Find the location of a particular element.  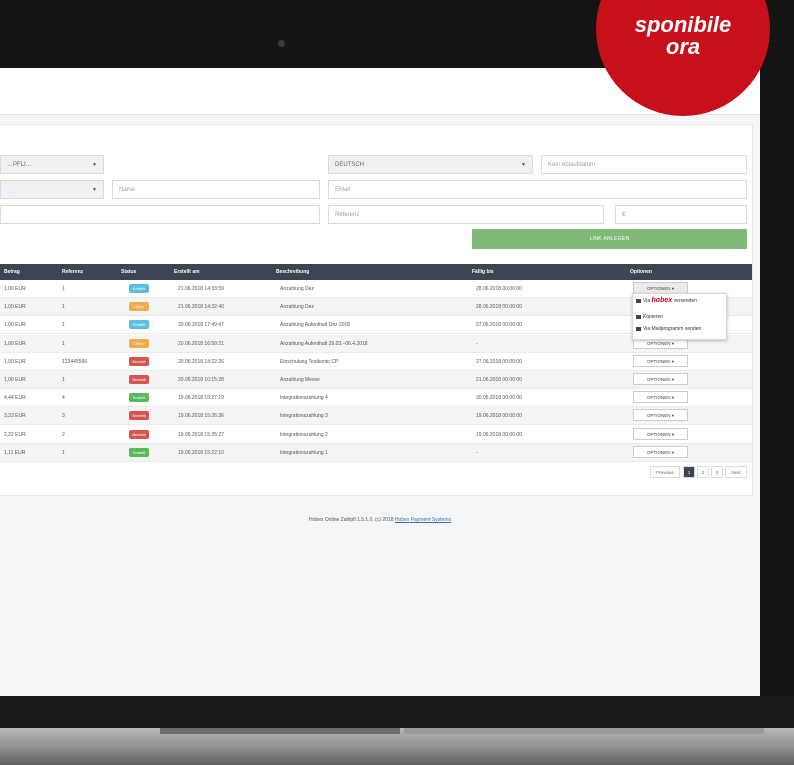

cell-erstellt: 20.06.2018 14:22:26 is located at coordinates (201, 361).